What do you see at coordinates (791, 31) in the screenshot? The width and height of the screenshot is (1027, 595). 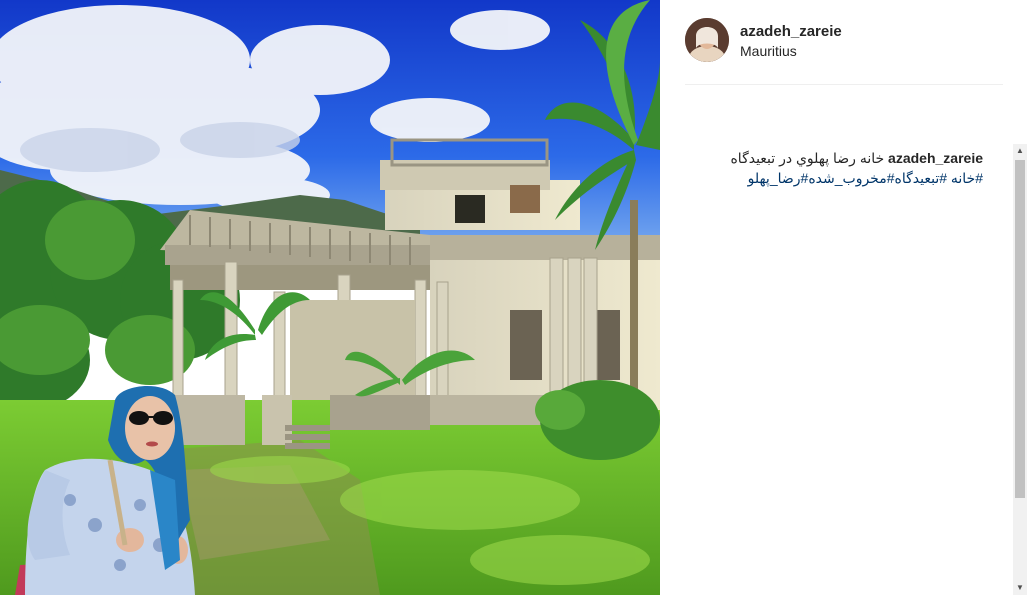 I see `username-link: azadeh_zareie` at bounding box center [791, 31].